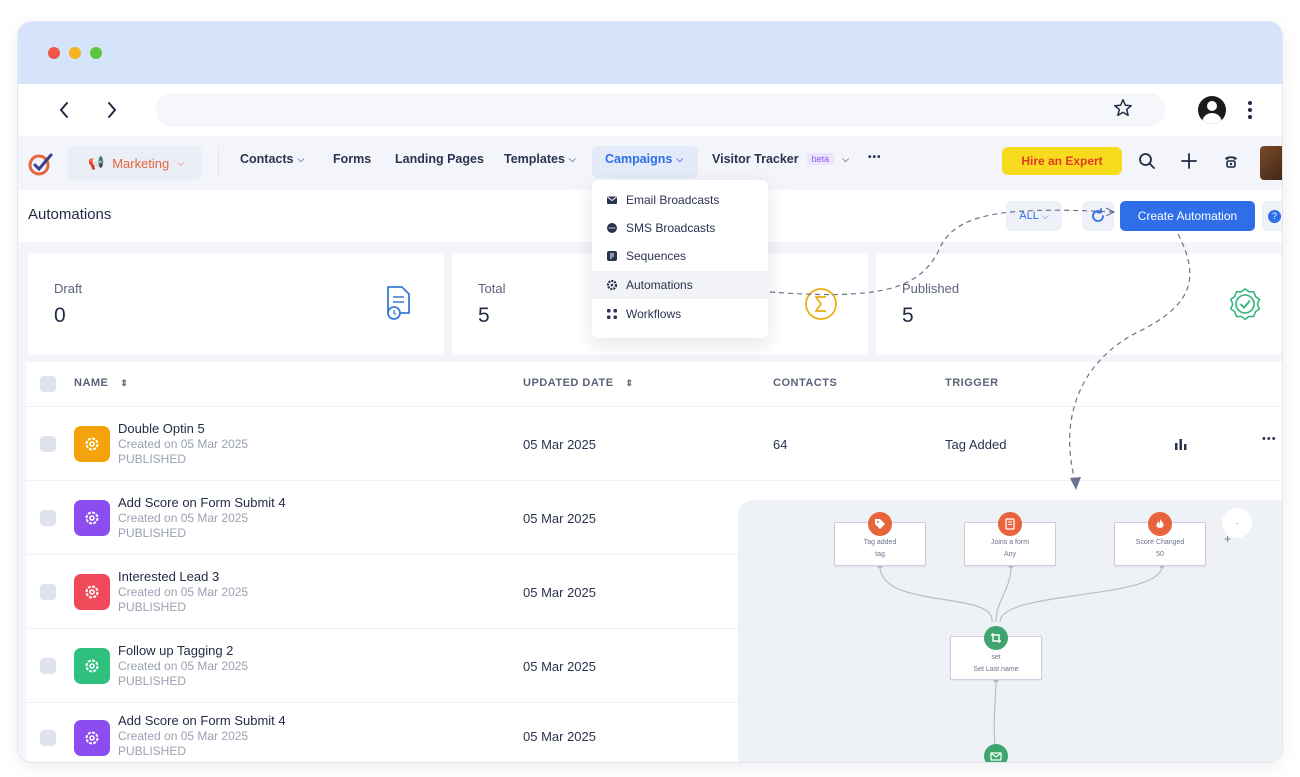  What do you see at coordinates (612, 314) in the screenshot?
I see `workflow-icon` at bounding box center [612, 314].